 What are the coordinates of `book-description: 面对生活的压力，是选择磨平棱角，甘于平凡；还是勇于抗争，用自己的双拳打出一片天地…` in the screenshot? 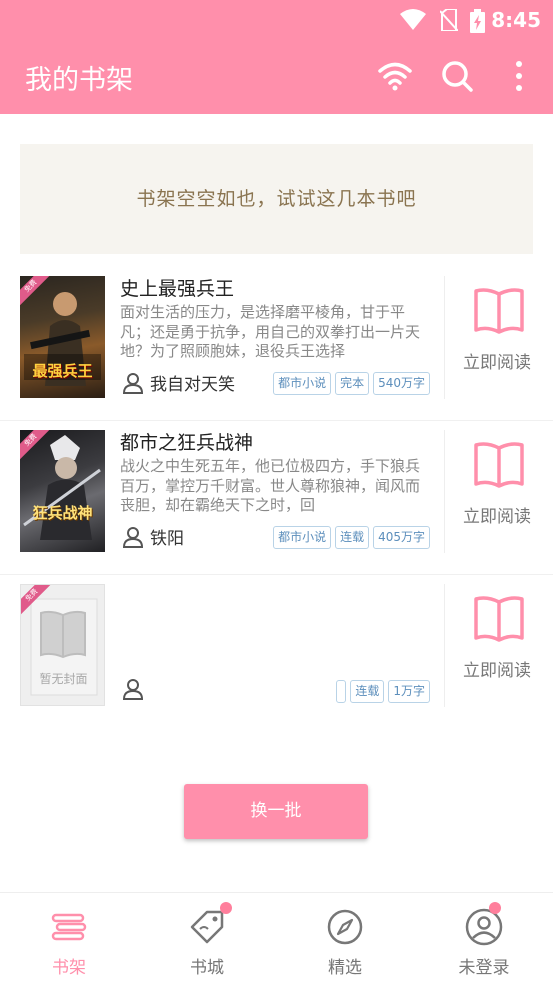 It's located at (270, 331).